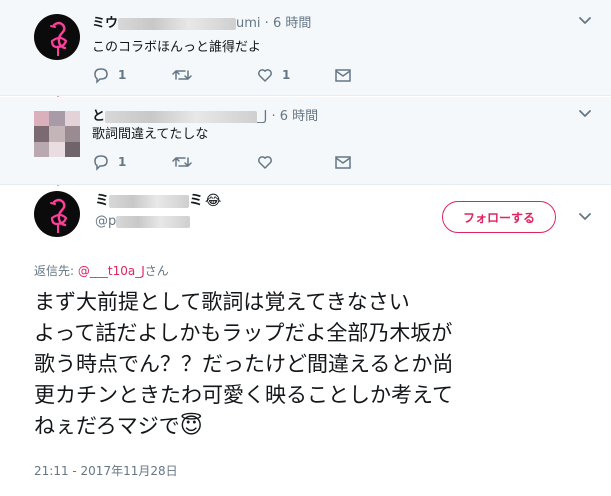 This screenshot has height=496, width=611. Describe the element at coordinates (177, 47) in the screenshot. I see `tweet-text: このコラボほんっと誰得だよ` at that location.